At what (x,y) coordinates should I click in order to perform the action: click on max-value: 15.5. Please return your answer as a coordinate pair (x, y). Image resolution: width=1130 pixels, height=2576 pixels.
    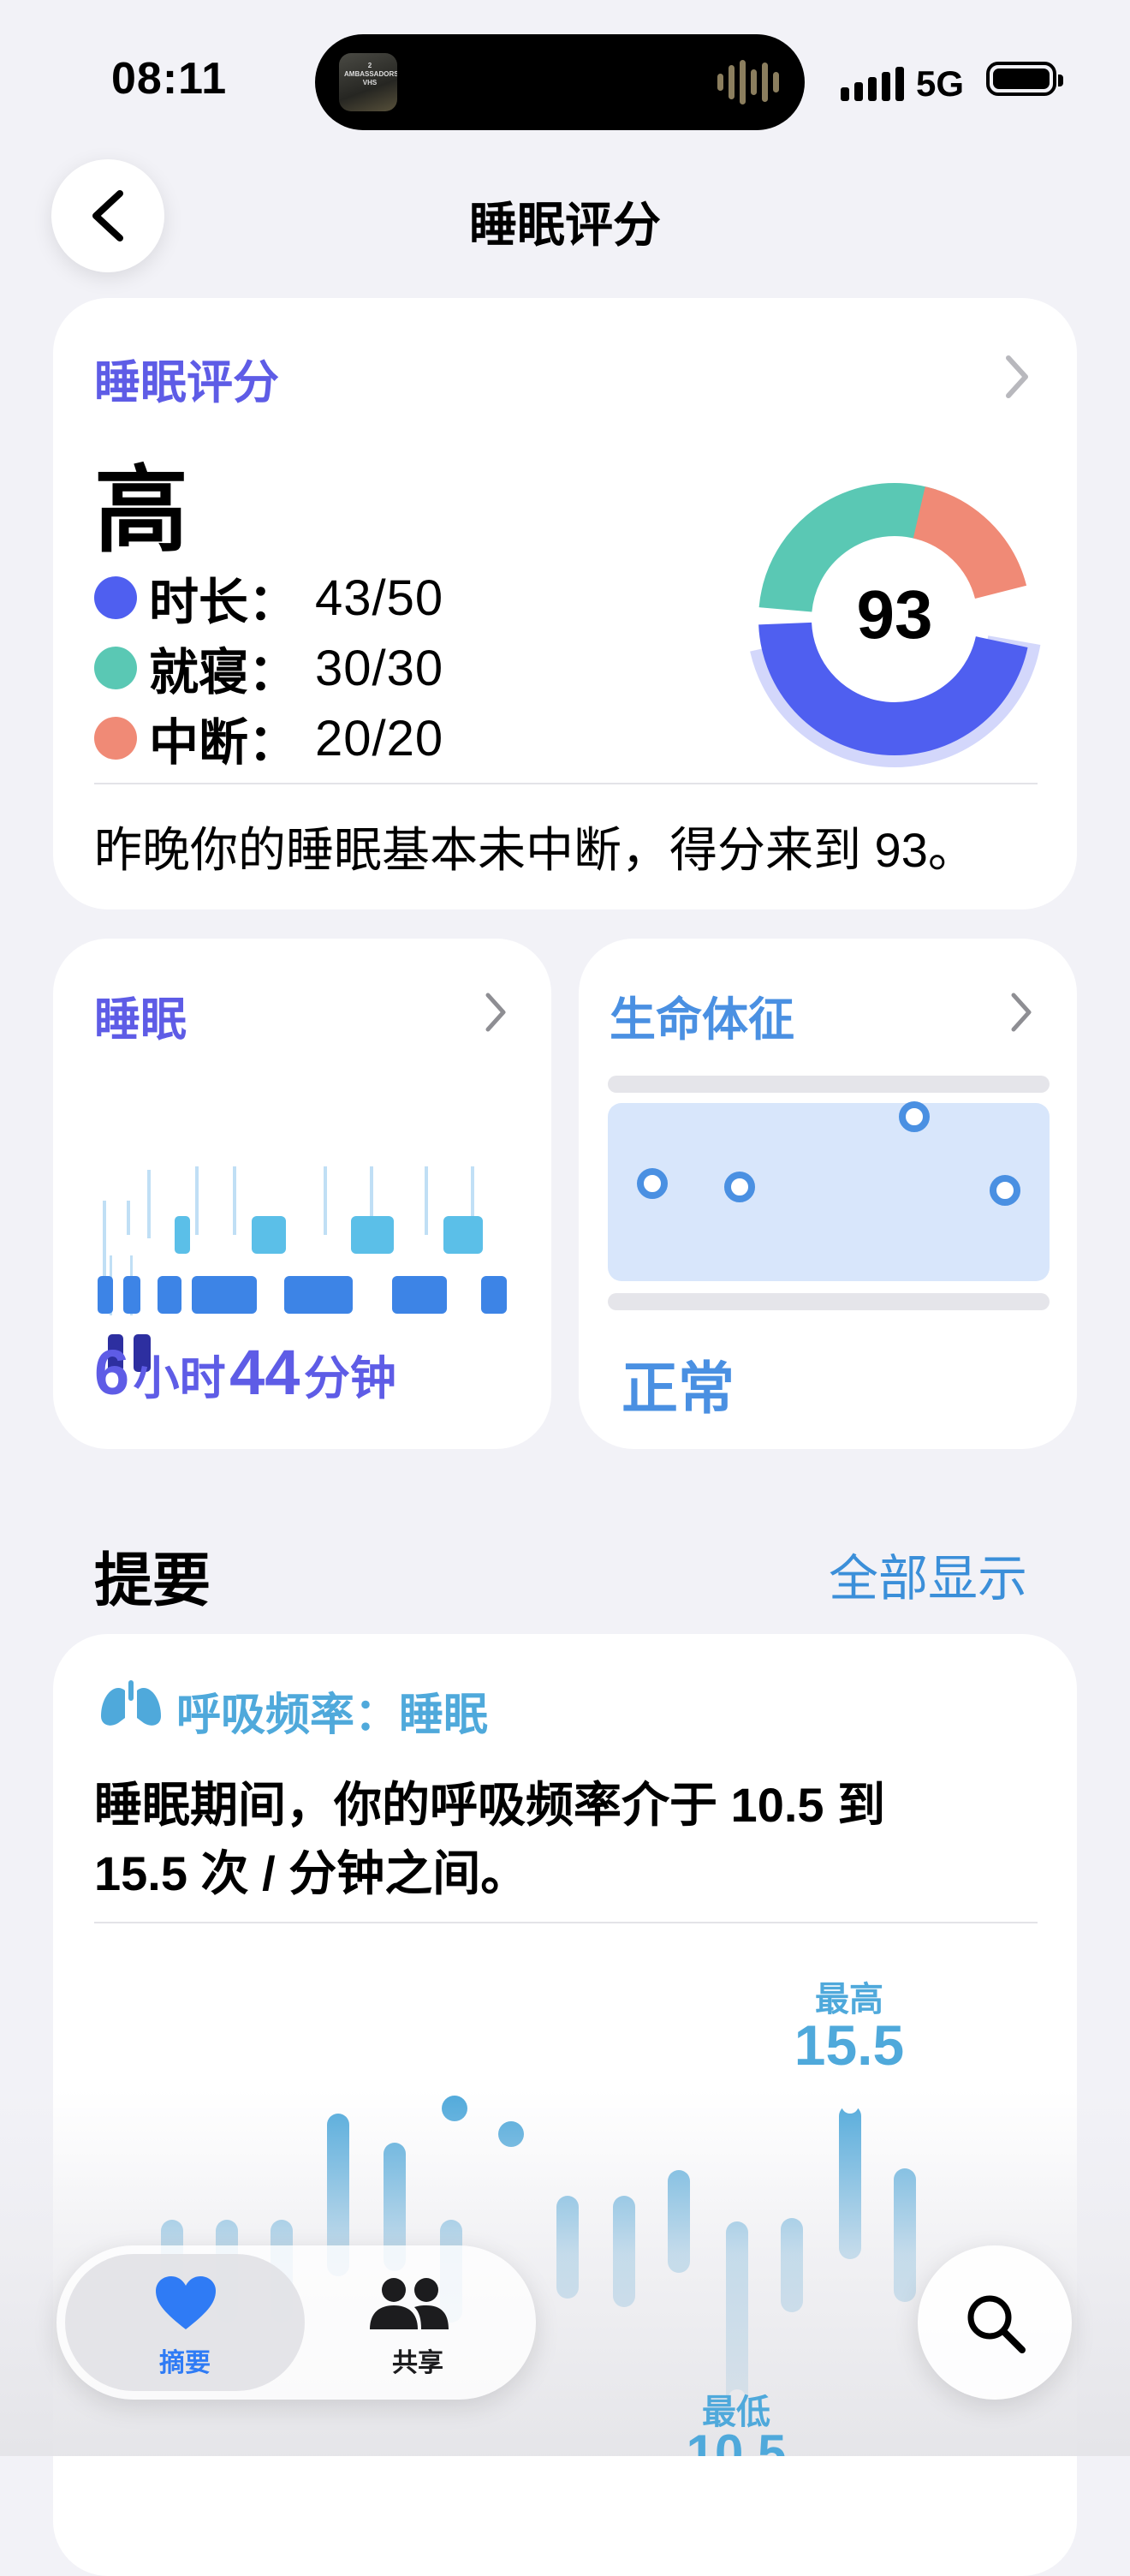
    Looking at the image, I should click on (850, 2045).